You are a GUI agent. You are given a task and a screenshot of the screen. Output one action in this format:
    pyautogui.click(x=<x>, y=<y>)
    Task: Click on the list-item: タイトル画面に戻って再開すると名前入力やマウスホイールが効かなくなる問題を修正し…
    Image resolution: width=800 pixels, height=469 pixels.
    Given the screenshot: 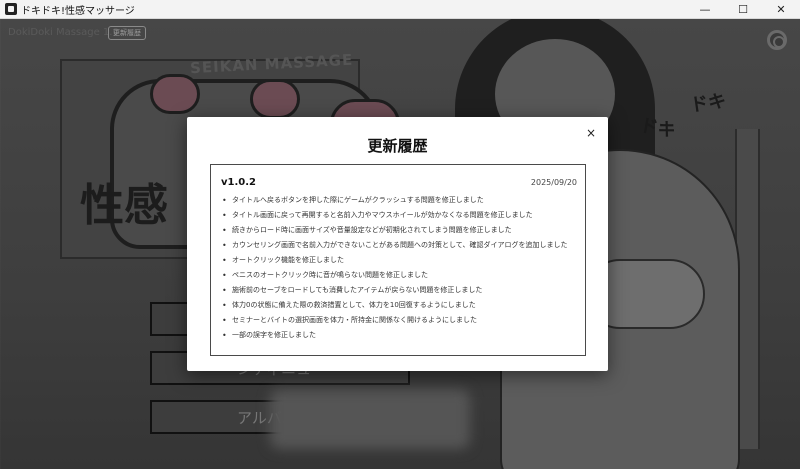 What is the action you would take?
    pyautogui.click(x=399, y=215)
    